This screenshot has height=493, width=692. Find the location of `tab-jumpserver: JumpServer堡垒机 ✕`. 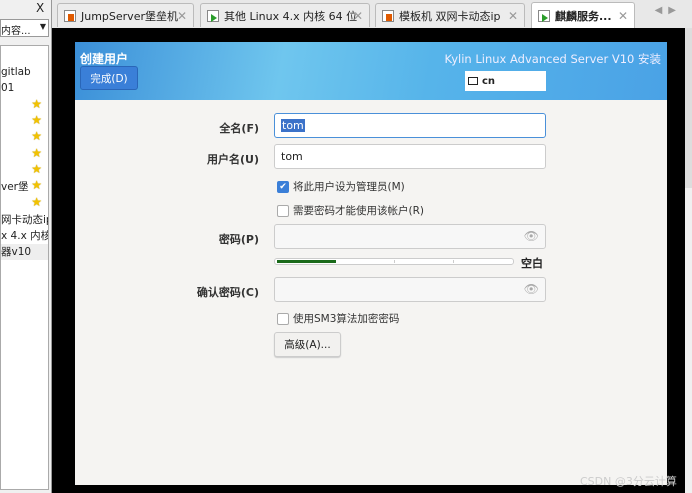

tab-jumpserver: JumpServer堡垒机 ✕ is located at coordinates (125, 15).